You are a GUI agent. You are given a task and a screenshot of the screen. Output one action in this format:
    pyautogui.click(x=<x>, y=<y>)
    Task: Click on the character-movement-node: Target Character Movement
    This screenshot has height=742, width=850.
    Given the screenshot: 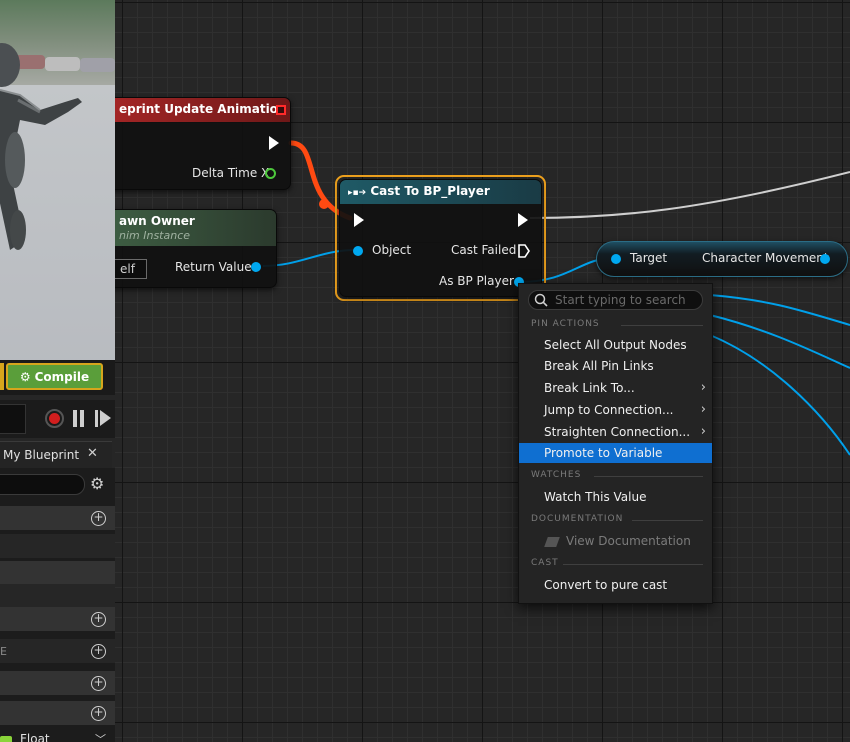 What is the action you would take?
    pyautogui.click(x=722, y=259)
    